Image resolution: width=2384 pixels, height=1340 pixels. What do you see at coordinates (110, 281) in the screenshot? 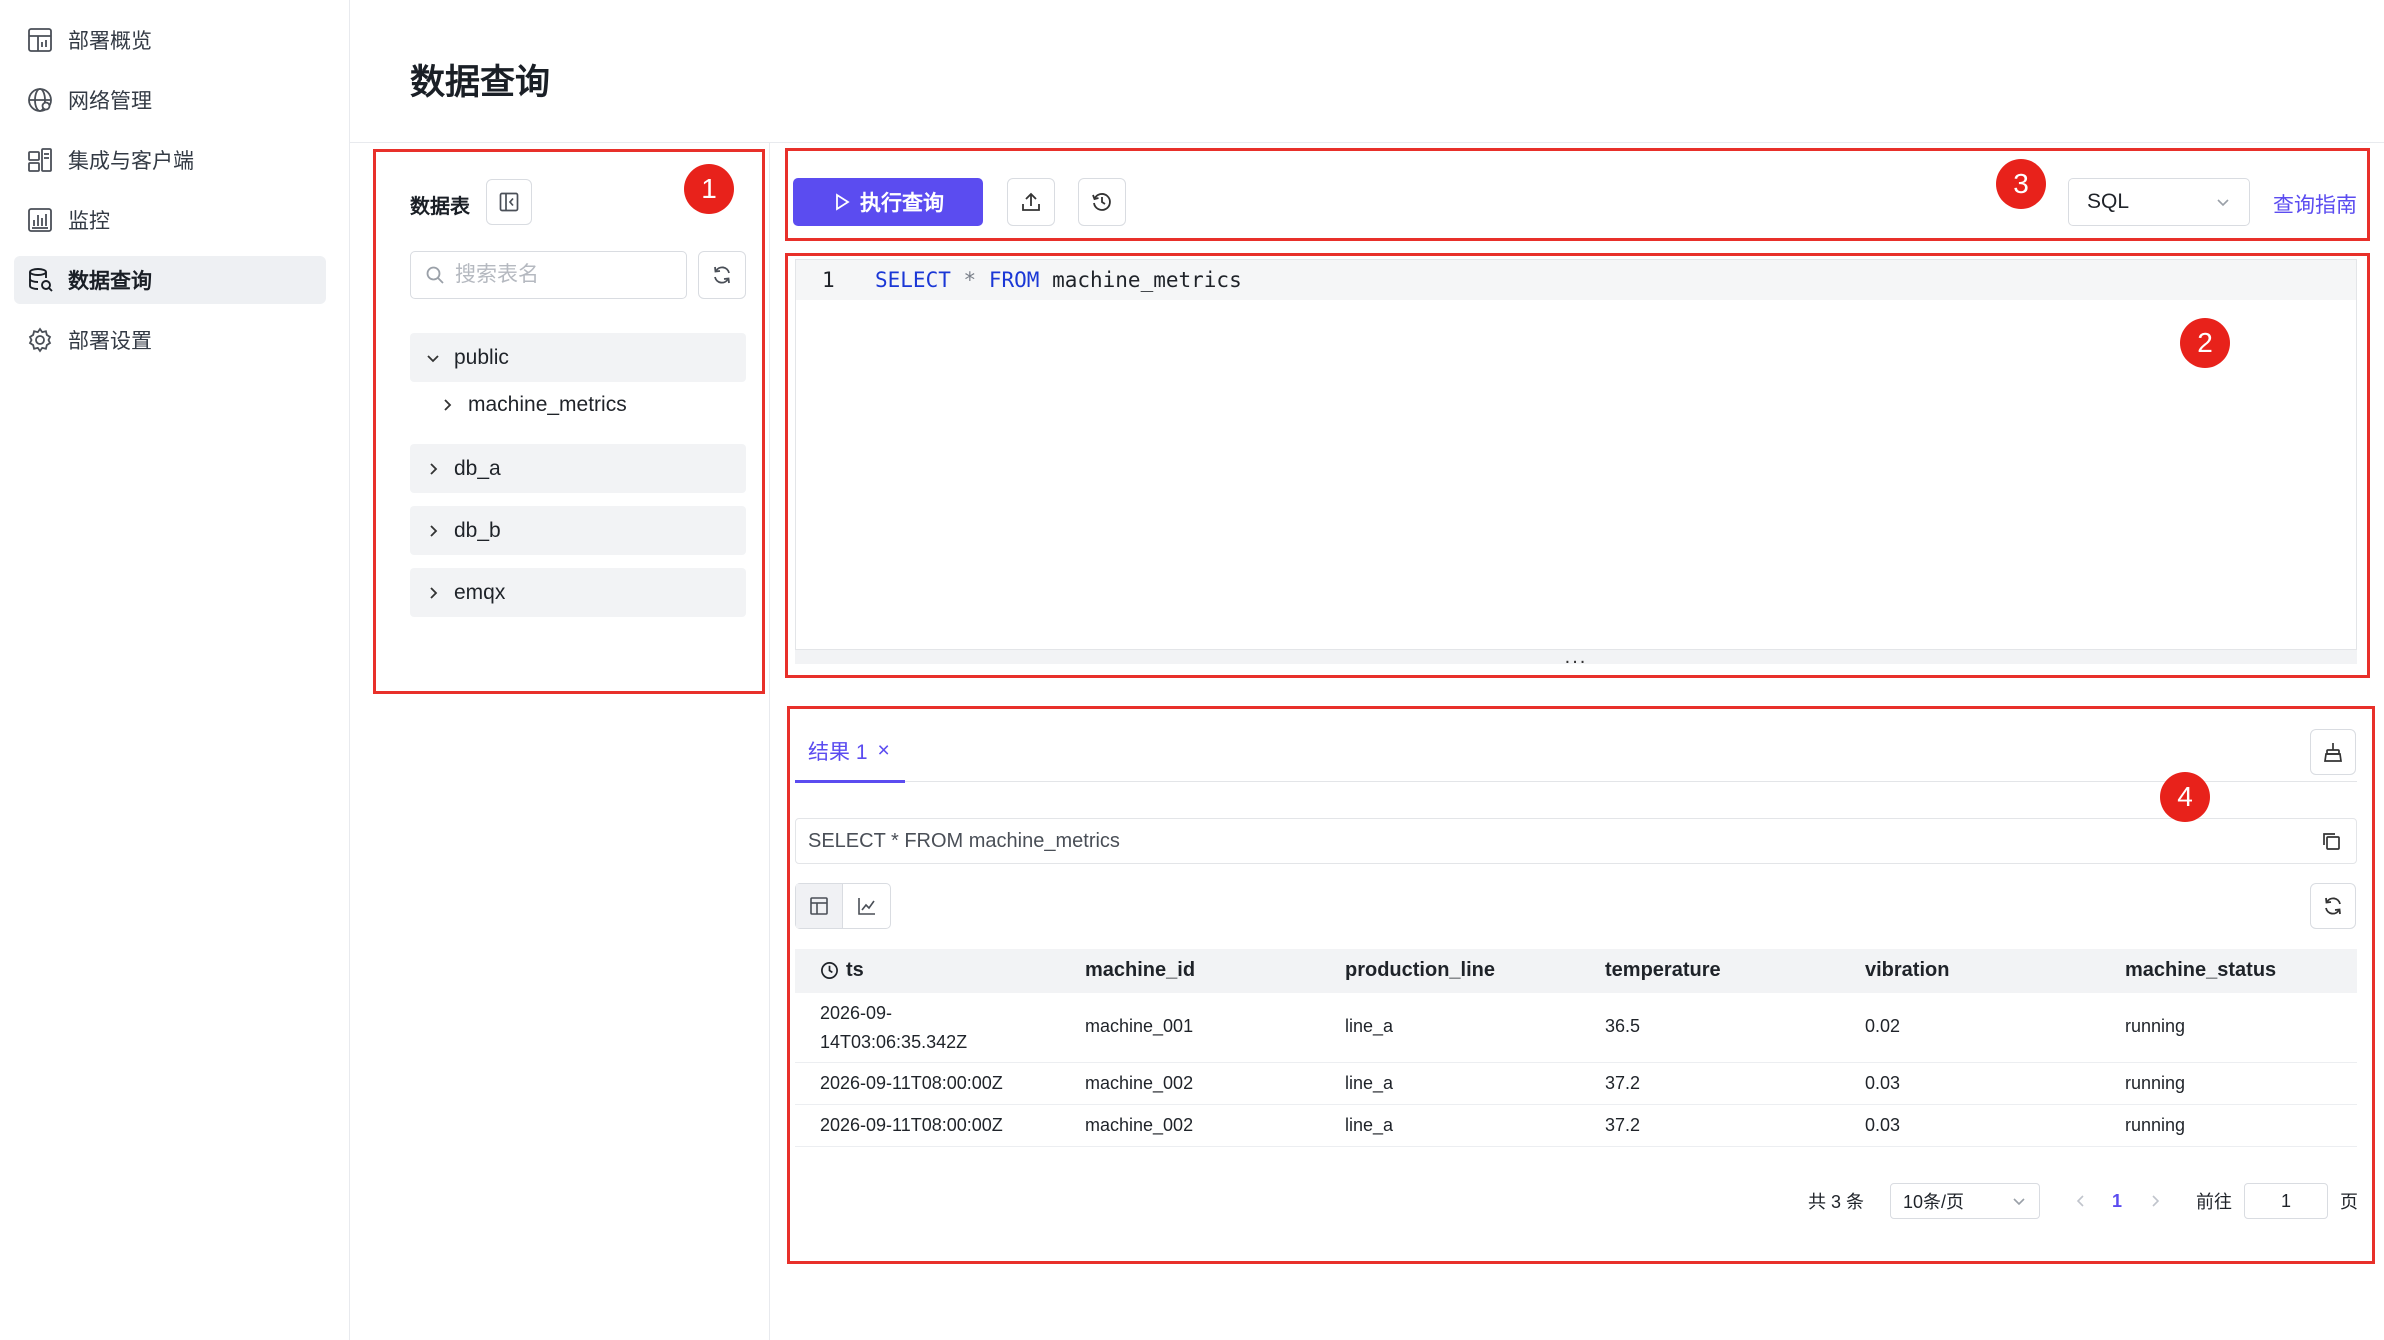
I see `sidebar-item-label: 数据查询` at bounding box center [110, 281].